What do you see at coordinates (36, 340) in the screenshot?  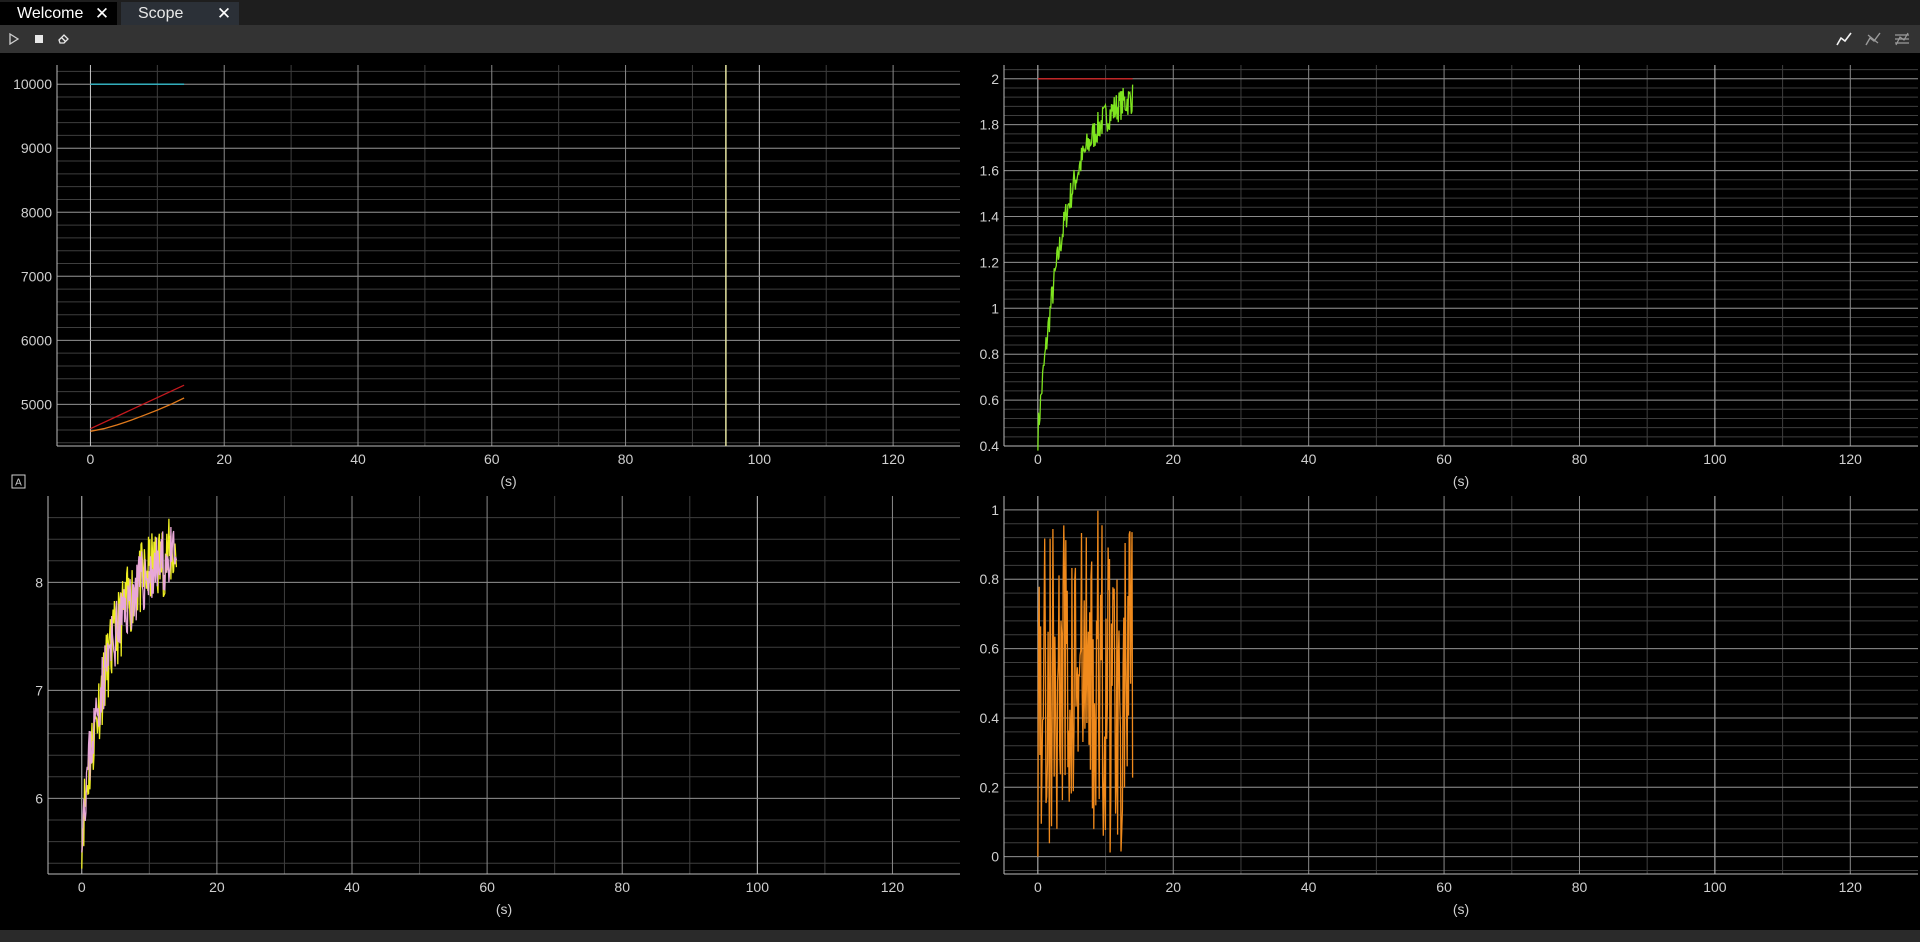 I see `y-tick-label: 6000` at bounding box center [36, 340].